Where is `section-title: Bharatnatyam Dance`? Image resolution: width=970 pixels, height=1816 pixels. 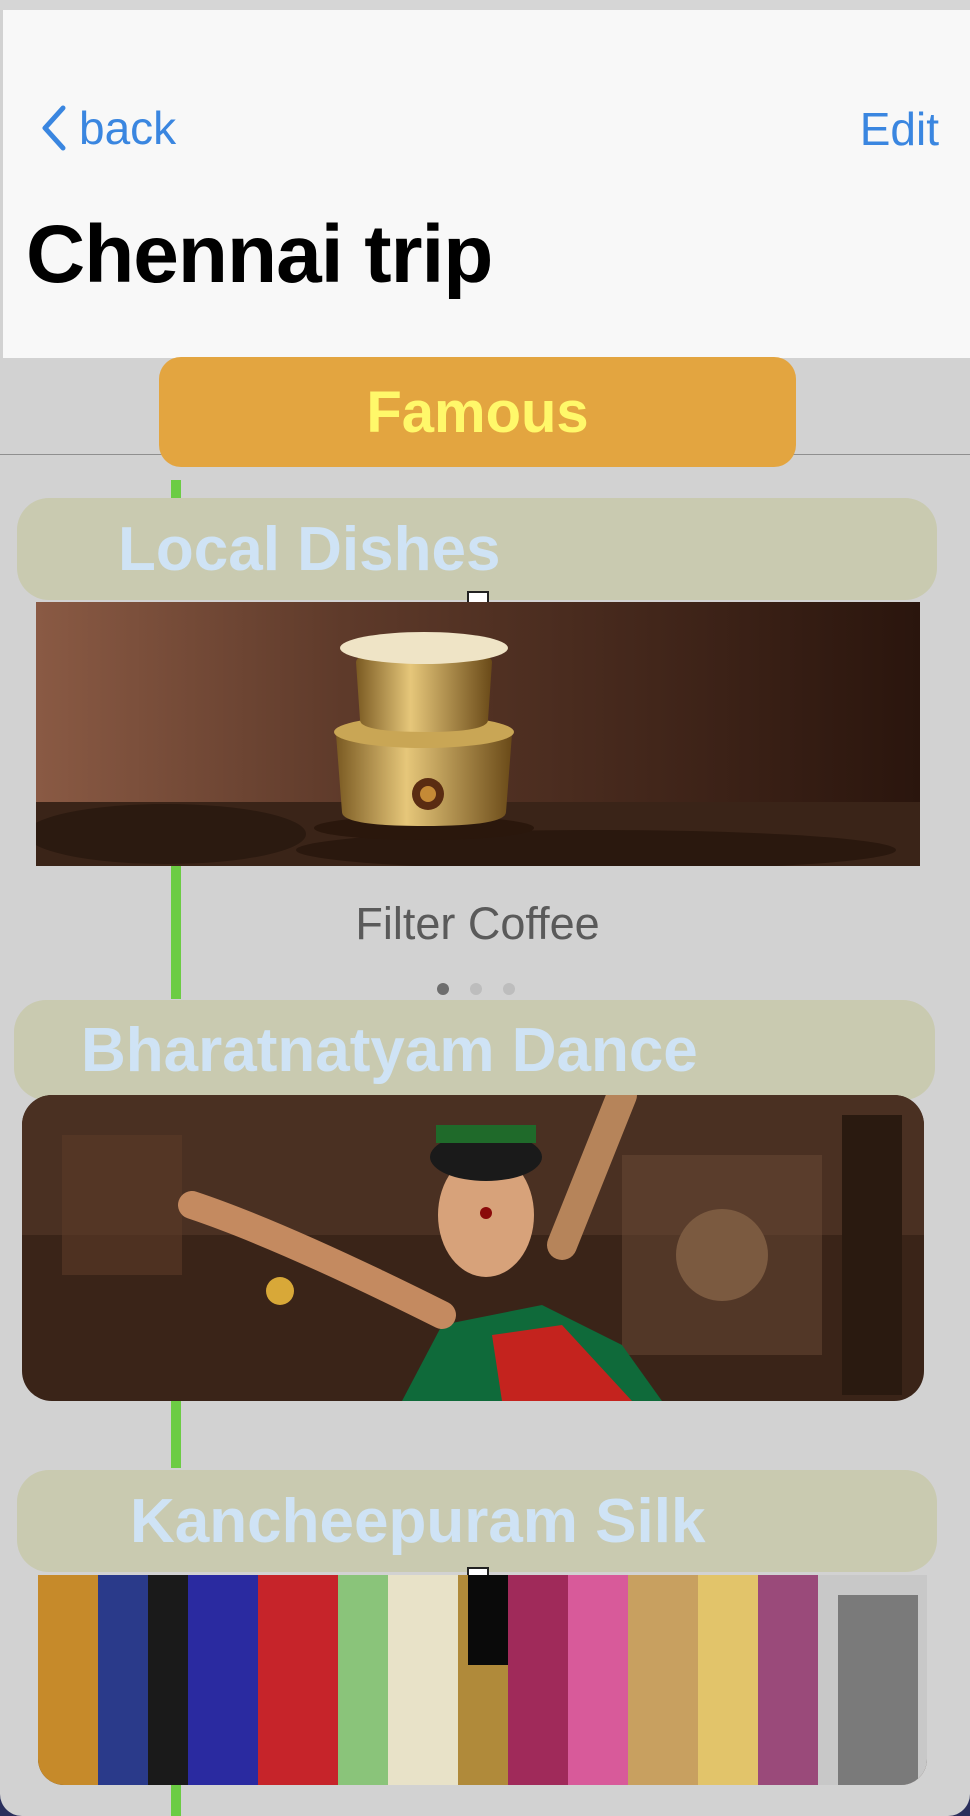 section-title: Bharatnatyam Dance is located at coordinates (389, 1050).